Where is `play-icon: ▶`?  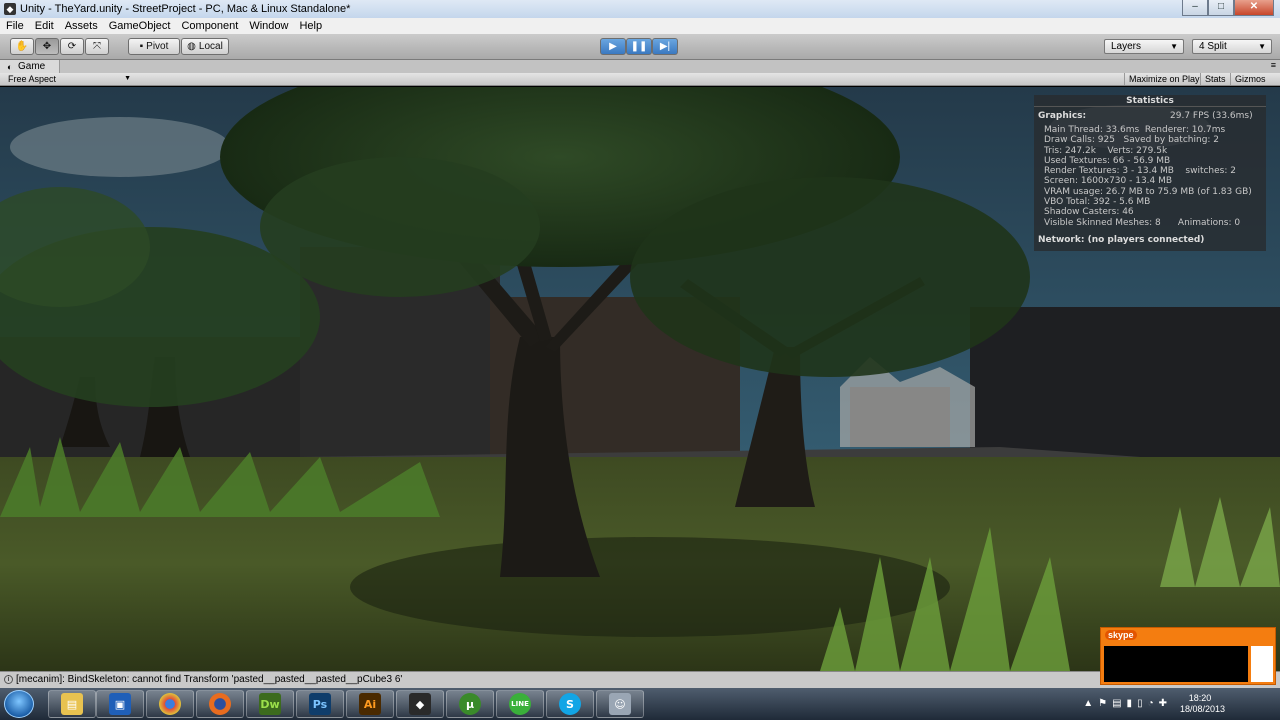
play-icon: ▶ is located at coordinates (613, 46).